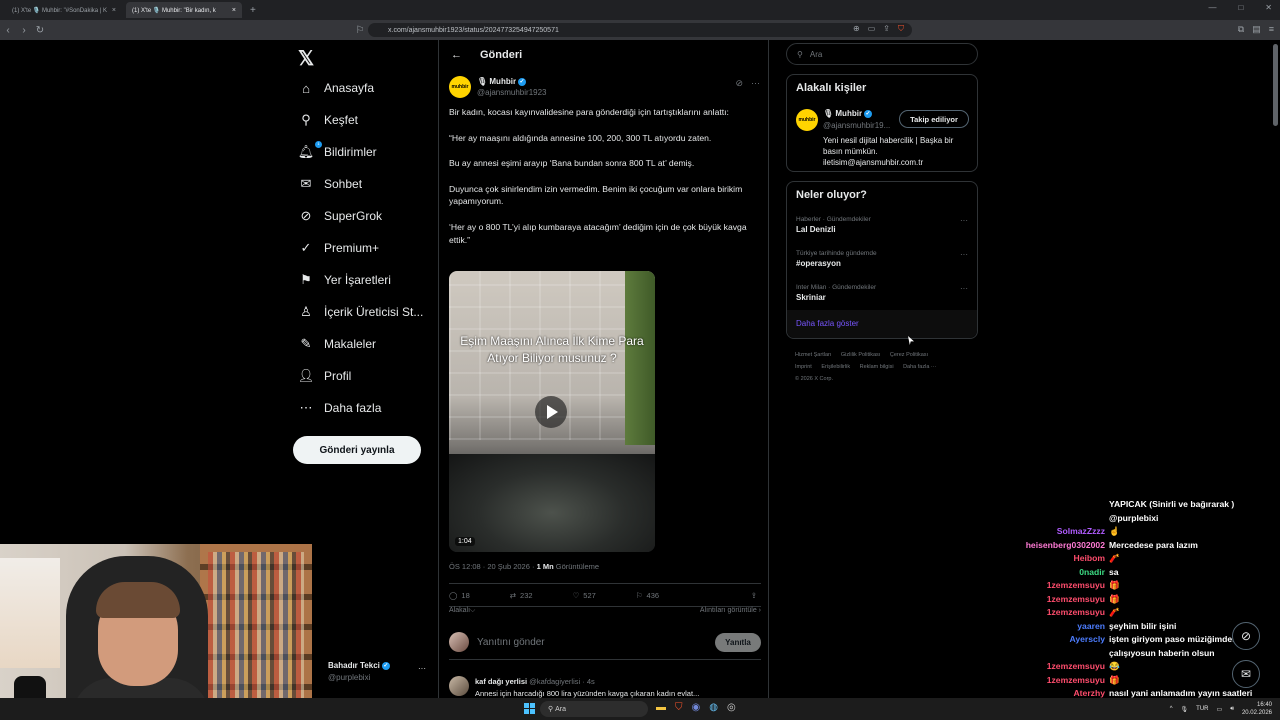 Image resolution: width=1280 pixels, height=720 pixels. Describe the element at coordinates (647, 595) in the screenshot. I see `bookmark-button: ⚐ 436` at that location.